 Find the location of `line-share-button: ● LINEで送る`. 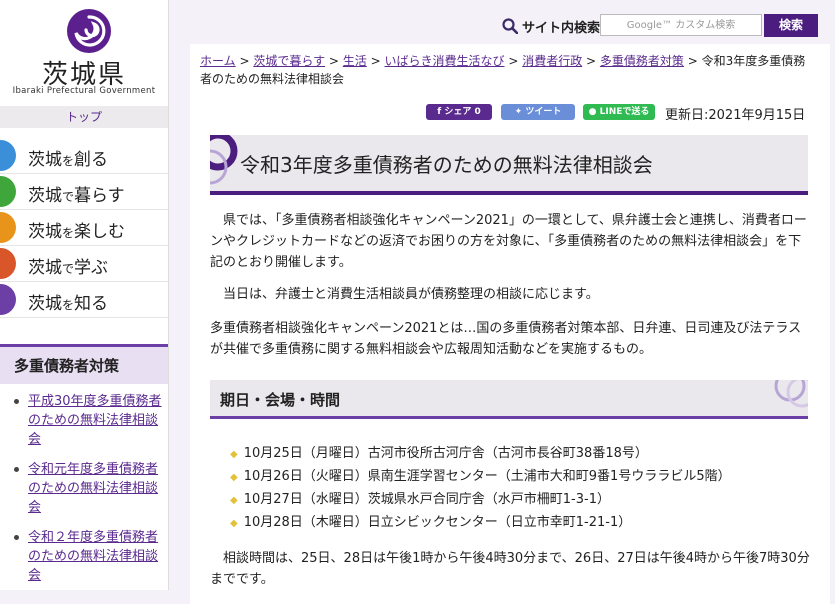

line-share-button: ● LINEで送る is located at coordinates (619, 112).